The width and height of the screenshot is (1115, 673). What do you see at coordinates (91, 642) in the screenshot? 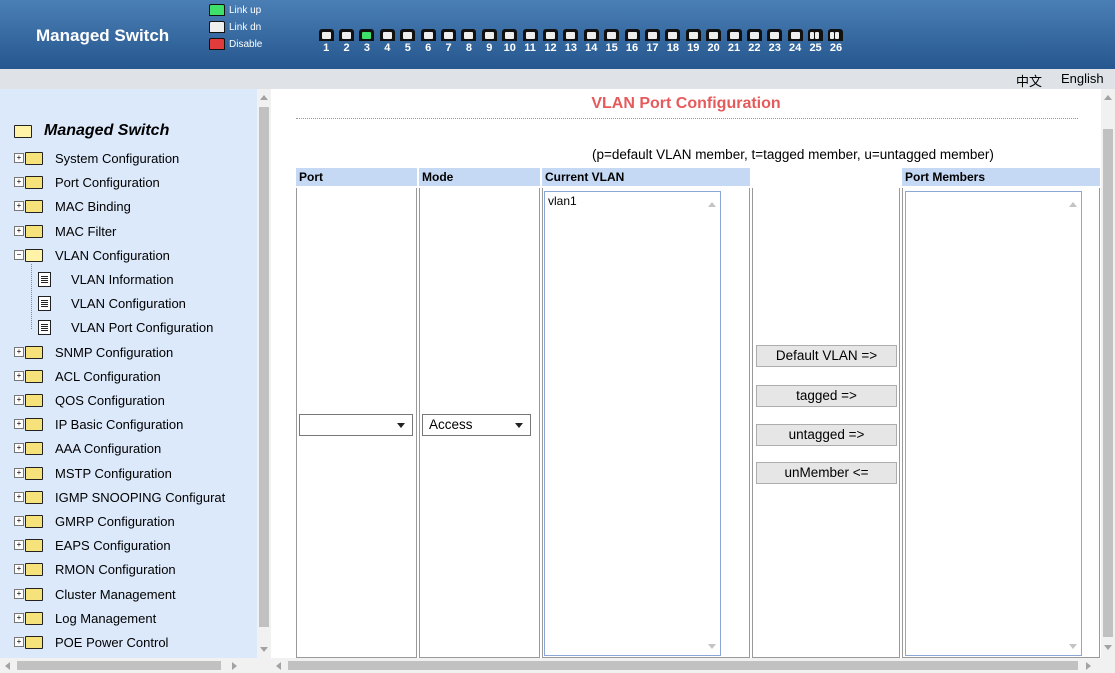
I see `sidebar-item-poe-power-control: + POE Power Control` at bounding box center [91, 642].